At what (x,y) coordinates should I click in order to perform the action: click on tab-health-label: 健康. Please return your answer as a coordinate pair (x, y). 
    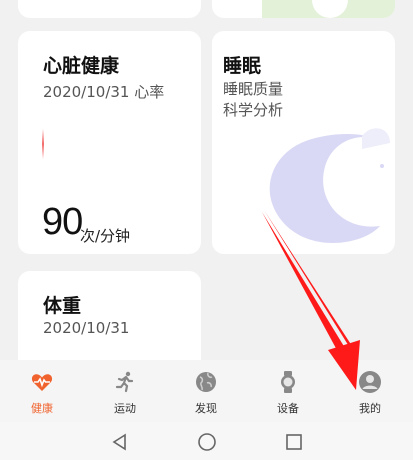
    Looking at the image, I should click on (42, 408).